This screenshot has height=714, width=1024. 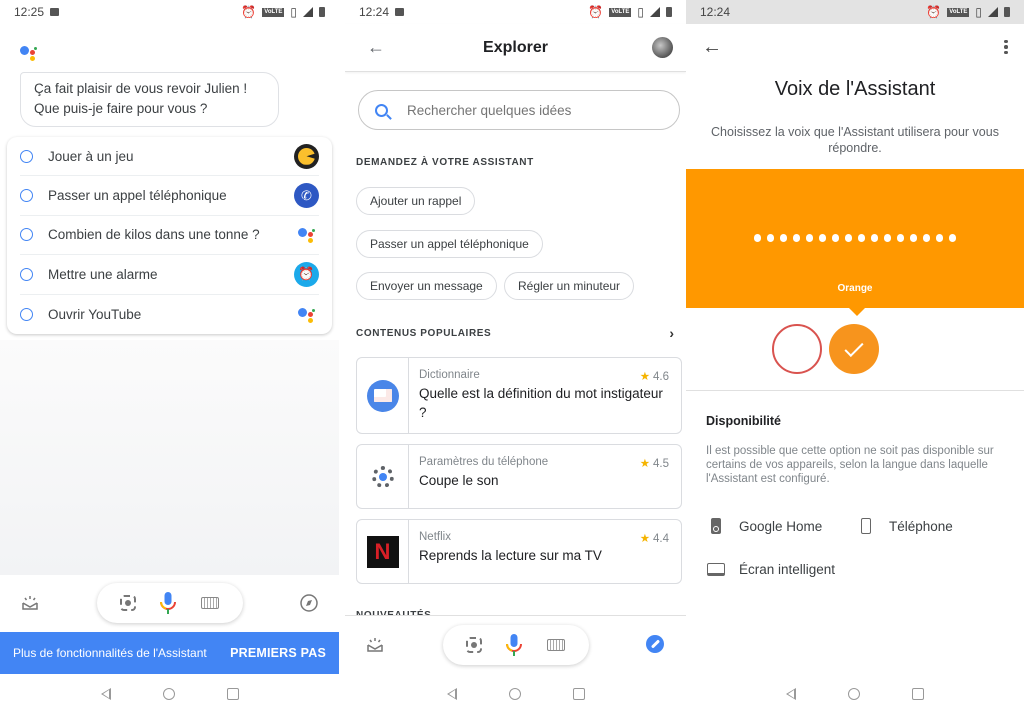 I want to click on suggestion-item: Mettre une alarme ⏰, so click(x=169, y=275).